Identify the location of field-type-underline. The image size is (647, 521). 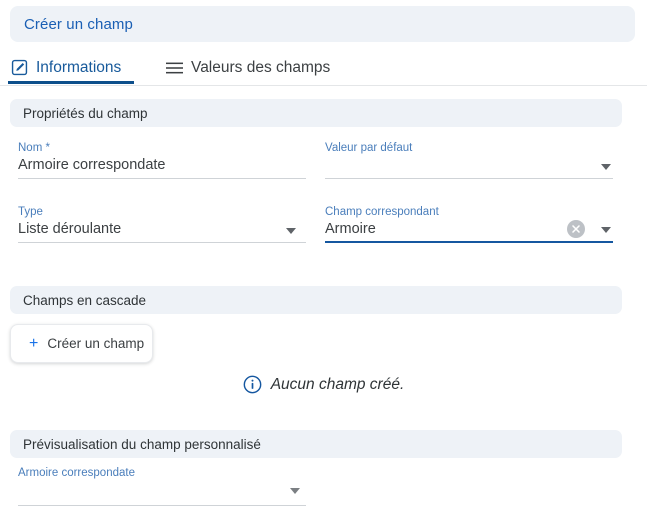
(162, 242).